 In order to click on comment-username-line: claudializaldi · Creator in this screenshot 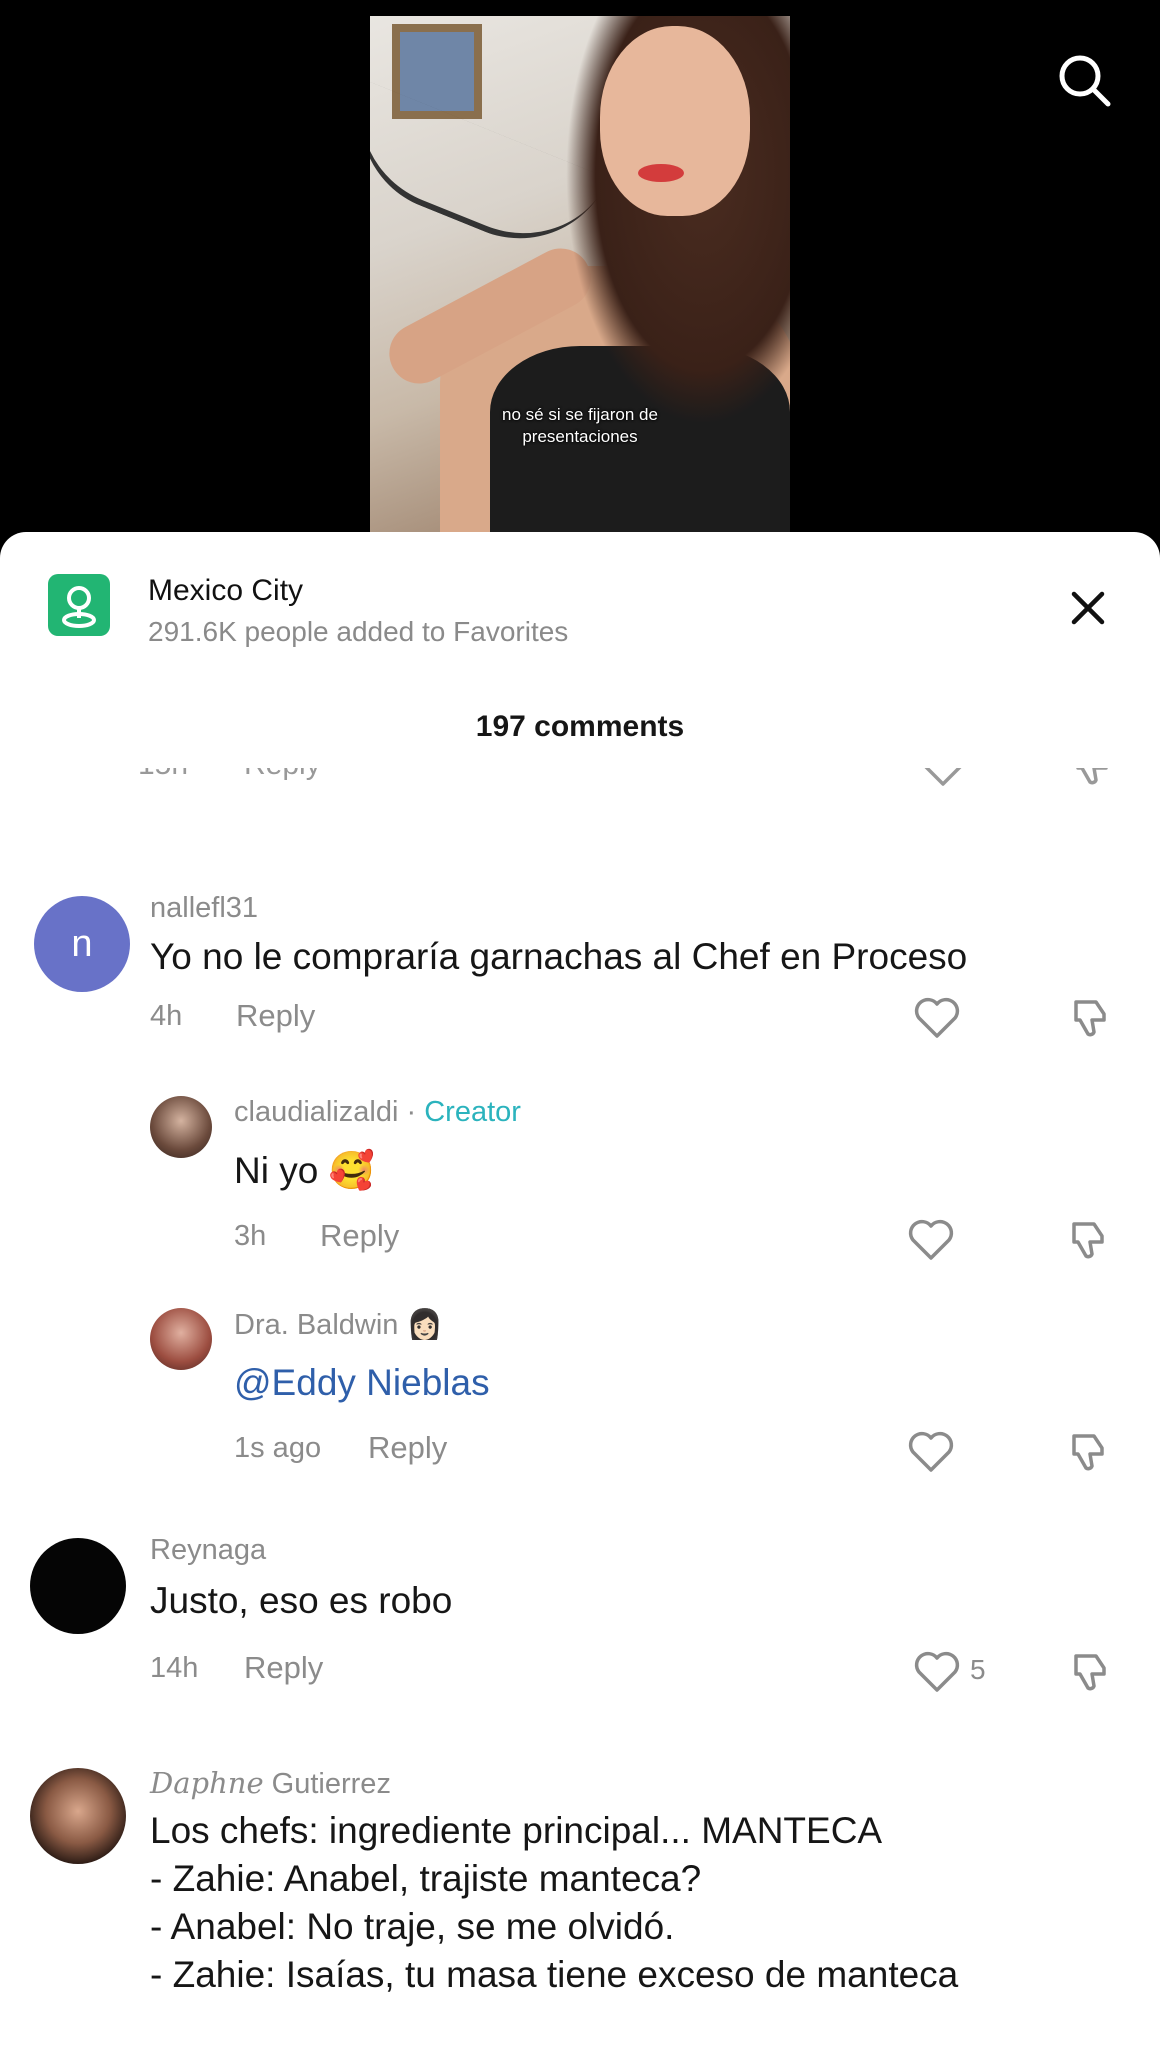, I will do `click(377, 1112)`.